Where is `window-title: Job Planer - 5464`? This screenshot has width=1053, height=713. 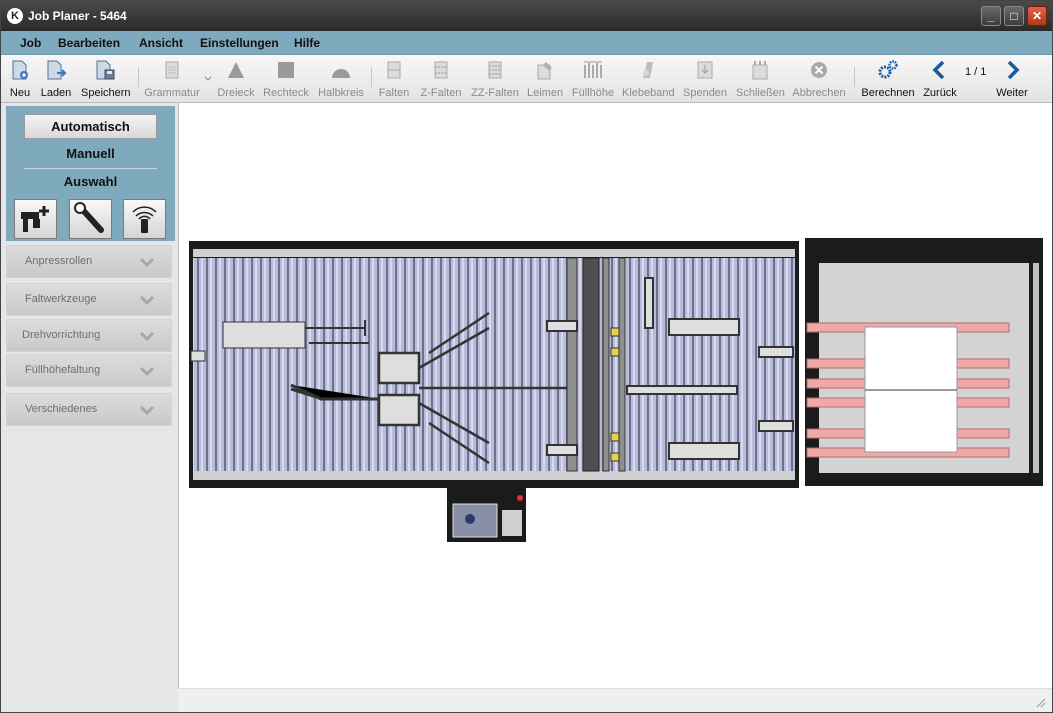 window-title: Job Planer - 5464 is located at coordinates (77, 16).